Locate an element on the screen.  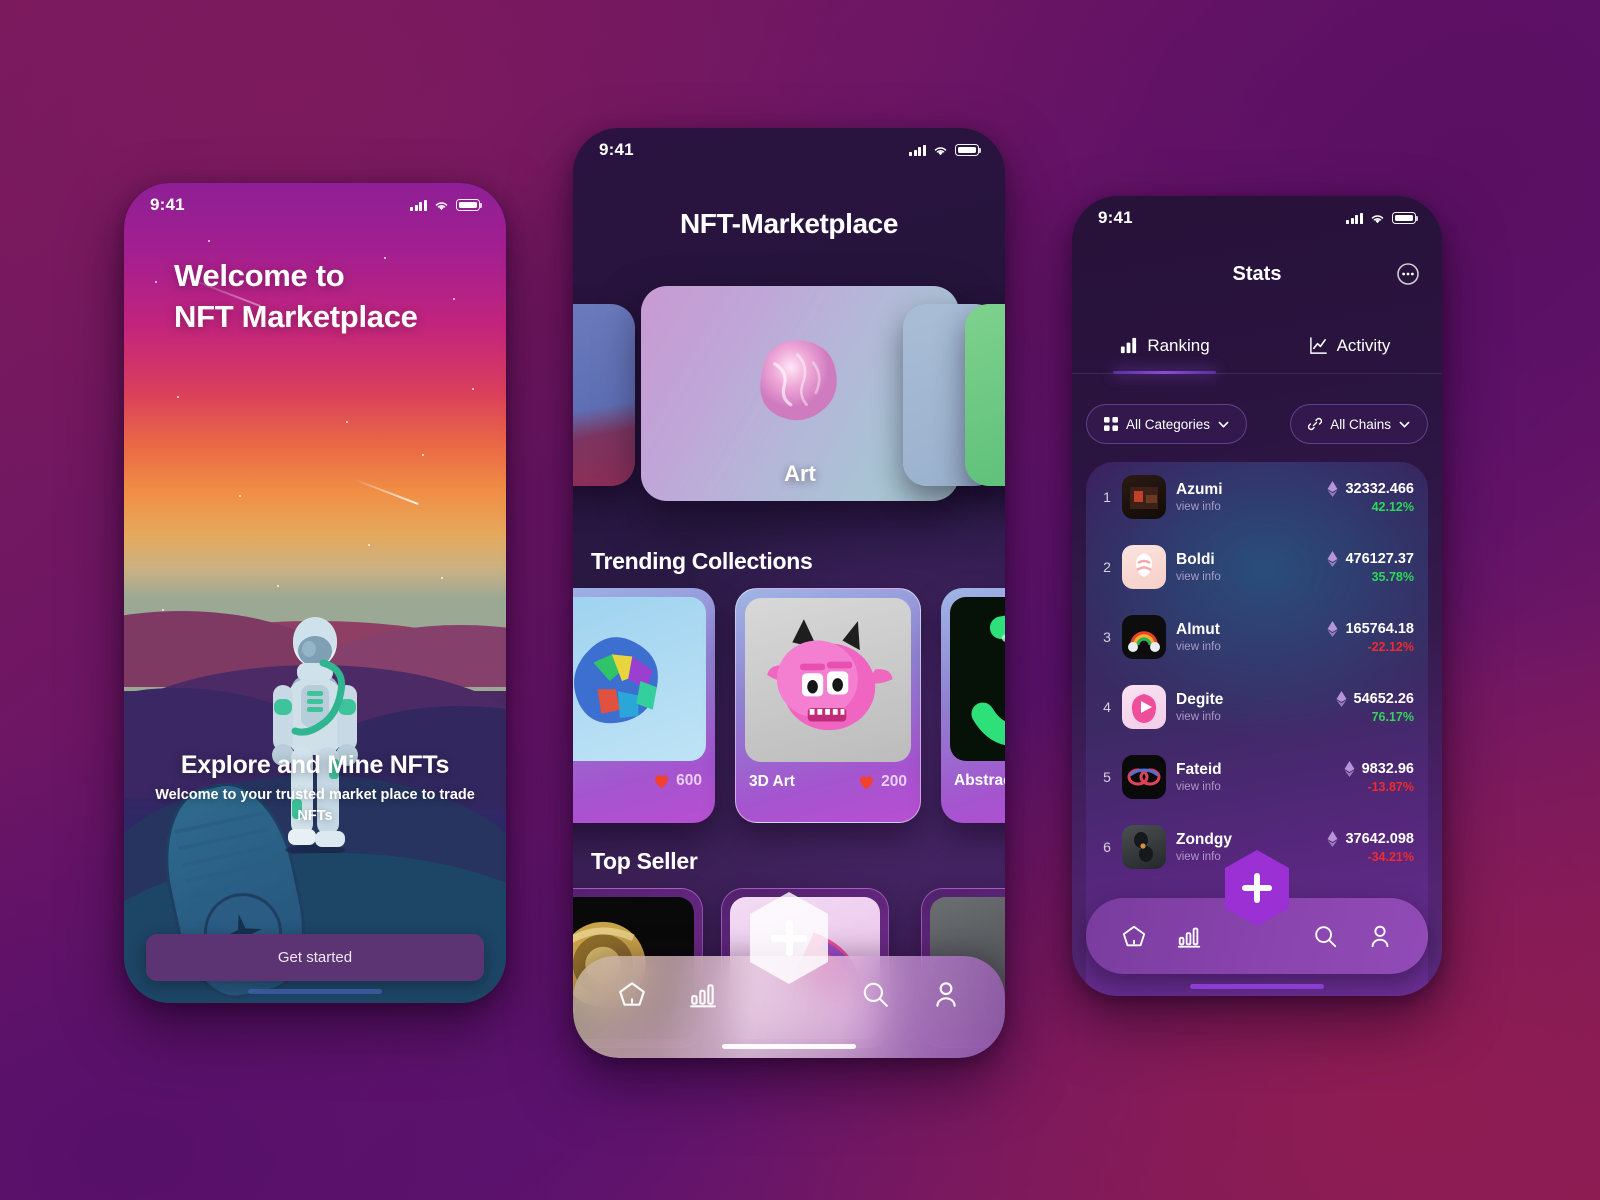
section-title-top-seller: Top Seller is located at coordinates (644, 861).